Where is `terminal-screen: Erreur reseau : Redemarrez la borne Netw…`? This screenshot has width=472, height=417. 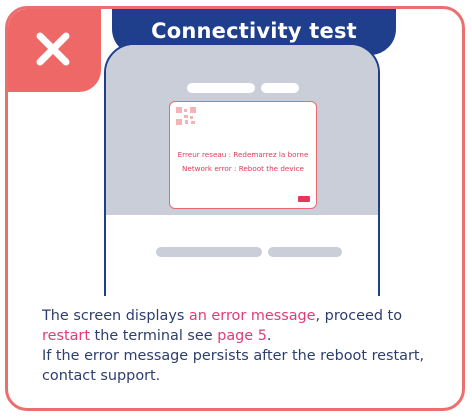
terminal-screen: Erreur reseau : Redemarrez la borne Netw… is located at coordinates (243, 155).